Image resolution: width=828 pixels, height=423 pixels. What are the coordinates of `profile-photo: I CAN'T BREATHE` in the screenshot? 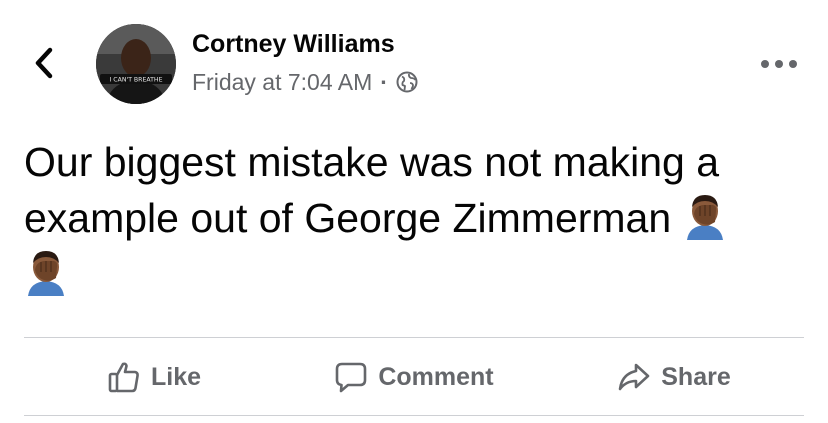 It's located at (136, 64).